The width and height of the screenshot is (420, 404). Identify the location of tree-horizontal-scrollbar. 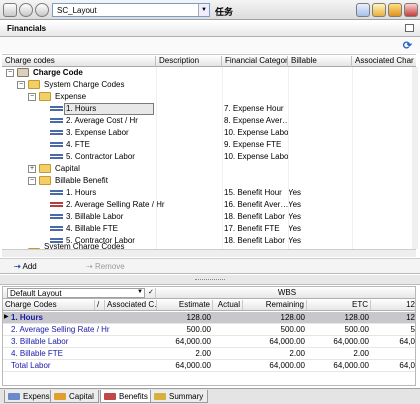
(209, 253).